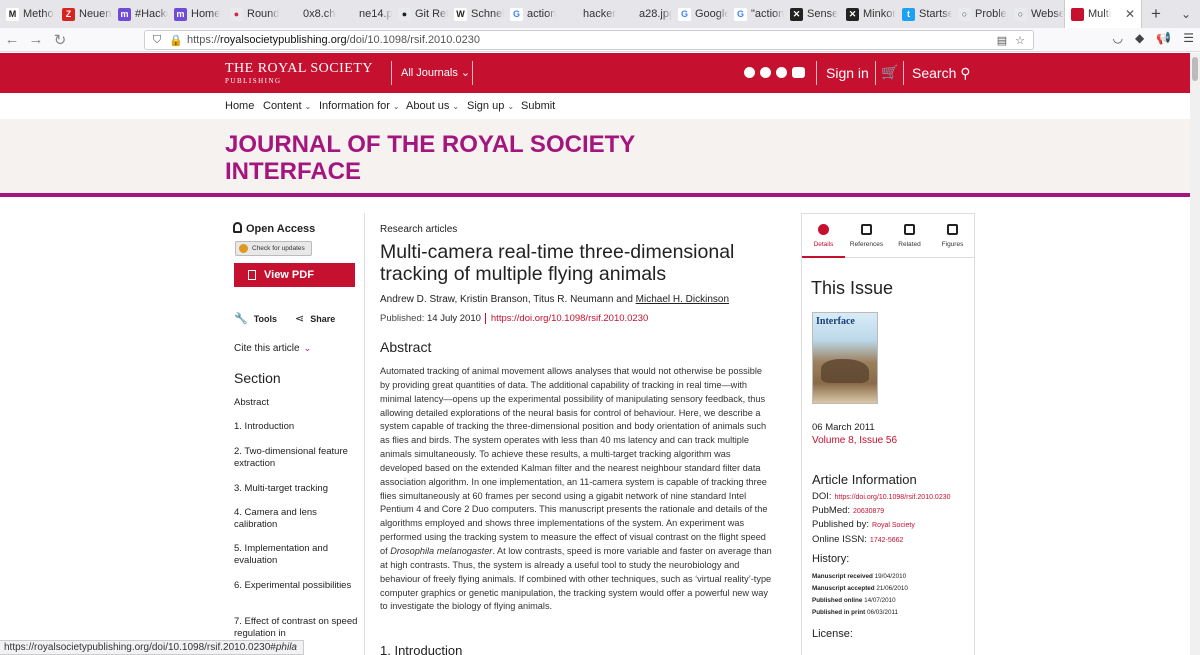 Image resolution: width=1200 pixels, height=655 pixels. Describe the element at coordinates (255, 318) in the screenshot. I see `tools-button: 🔧 Tools` at that location.